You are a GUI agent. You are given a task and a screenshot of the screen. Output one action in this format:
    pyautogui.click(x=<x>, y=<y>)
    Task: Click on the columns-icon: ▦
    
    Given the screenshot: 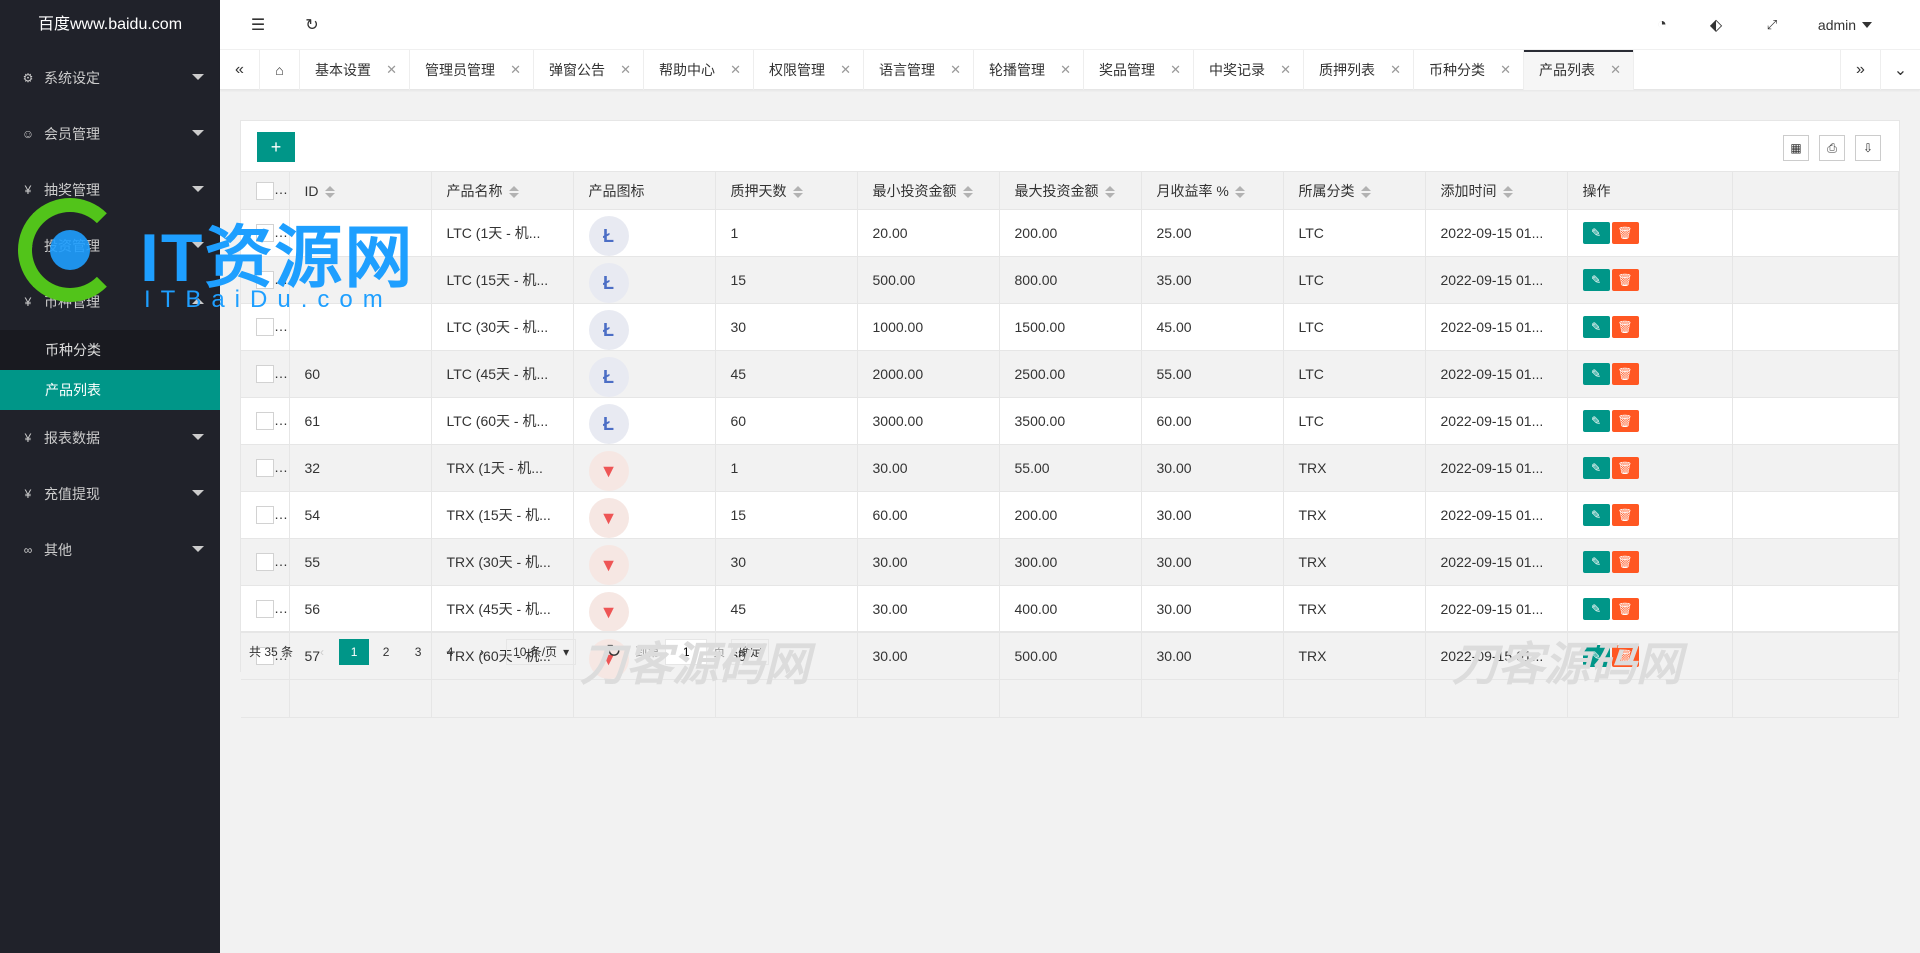 What is the action you would take?
    pyautogui.click(x=1796, y=148)
    